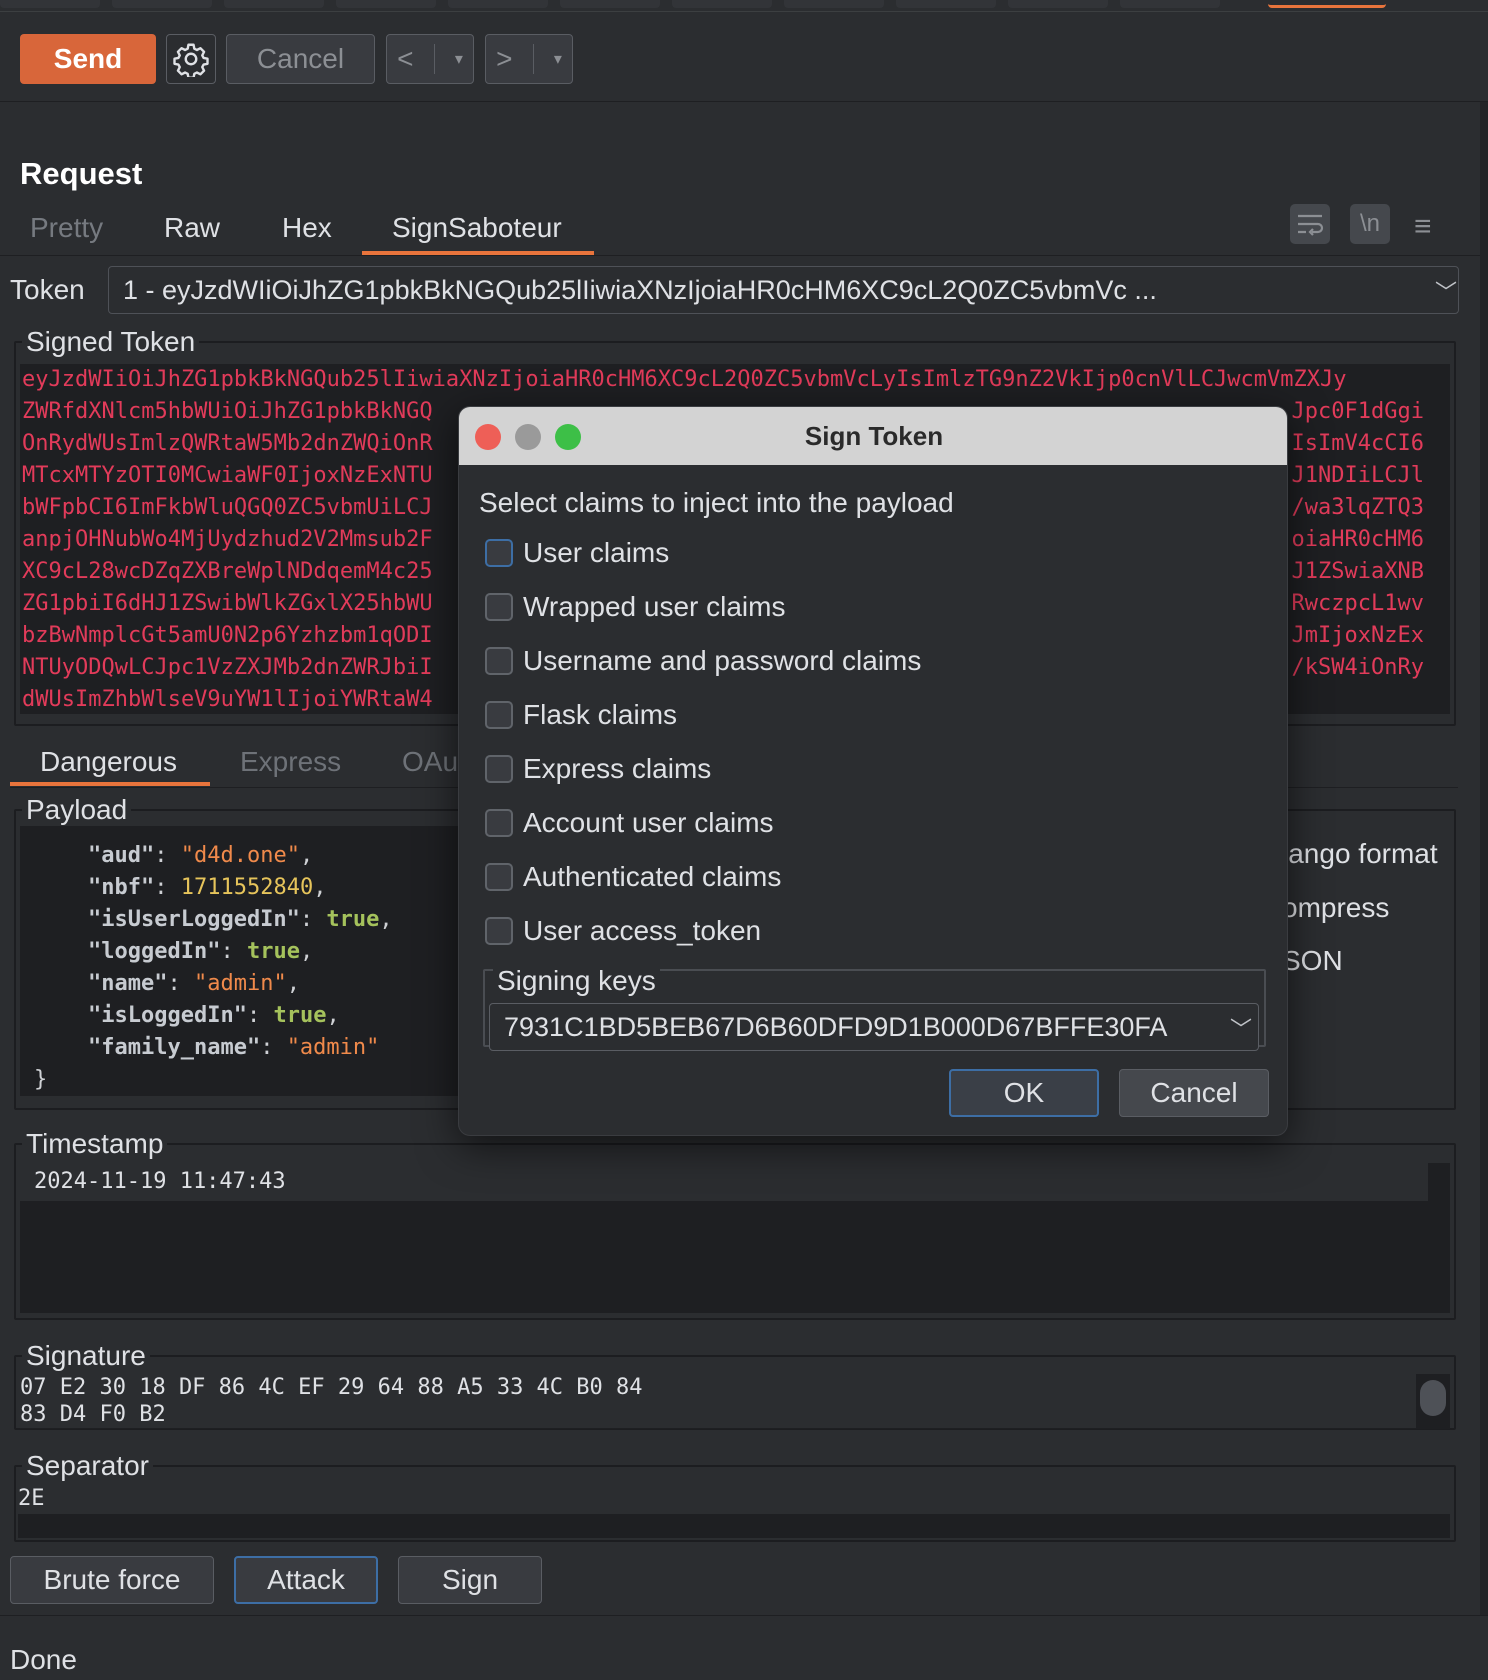 This screenshot has width=1488, height=1680. I want to click on claim-option: Username and password claims, so click(703, 661).